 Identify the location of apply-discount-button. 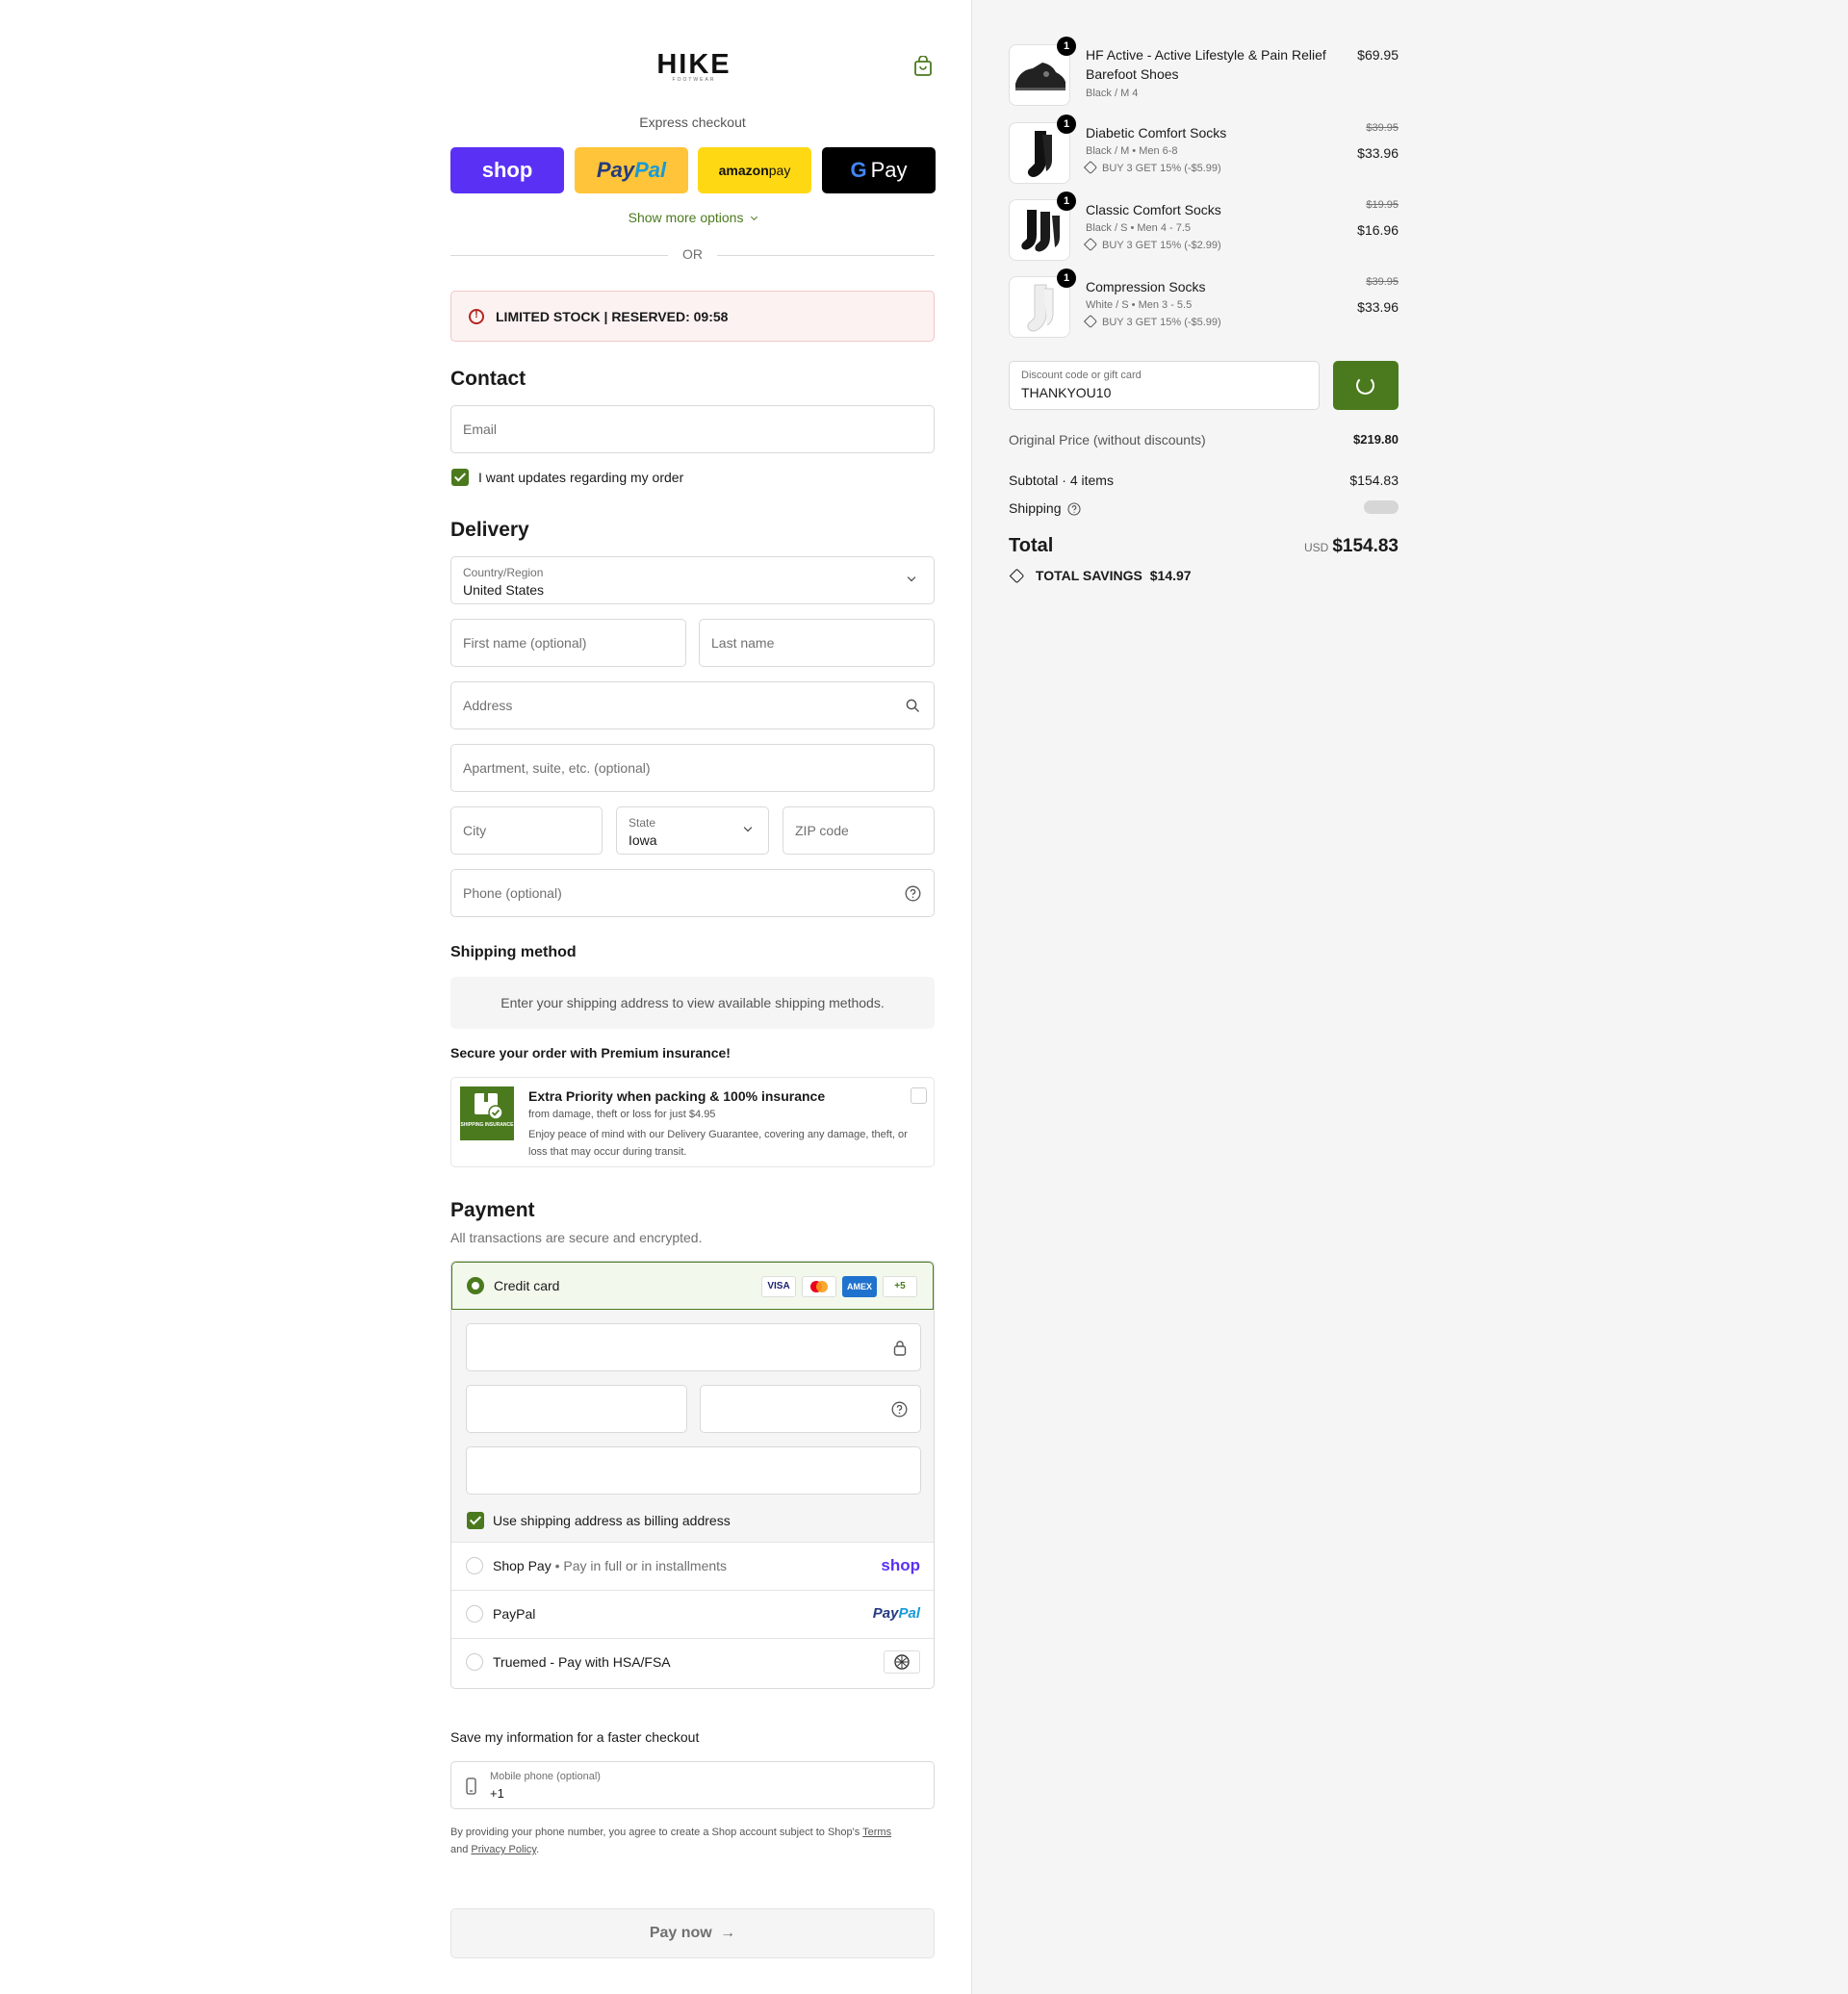
(1366, 385).